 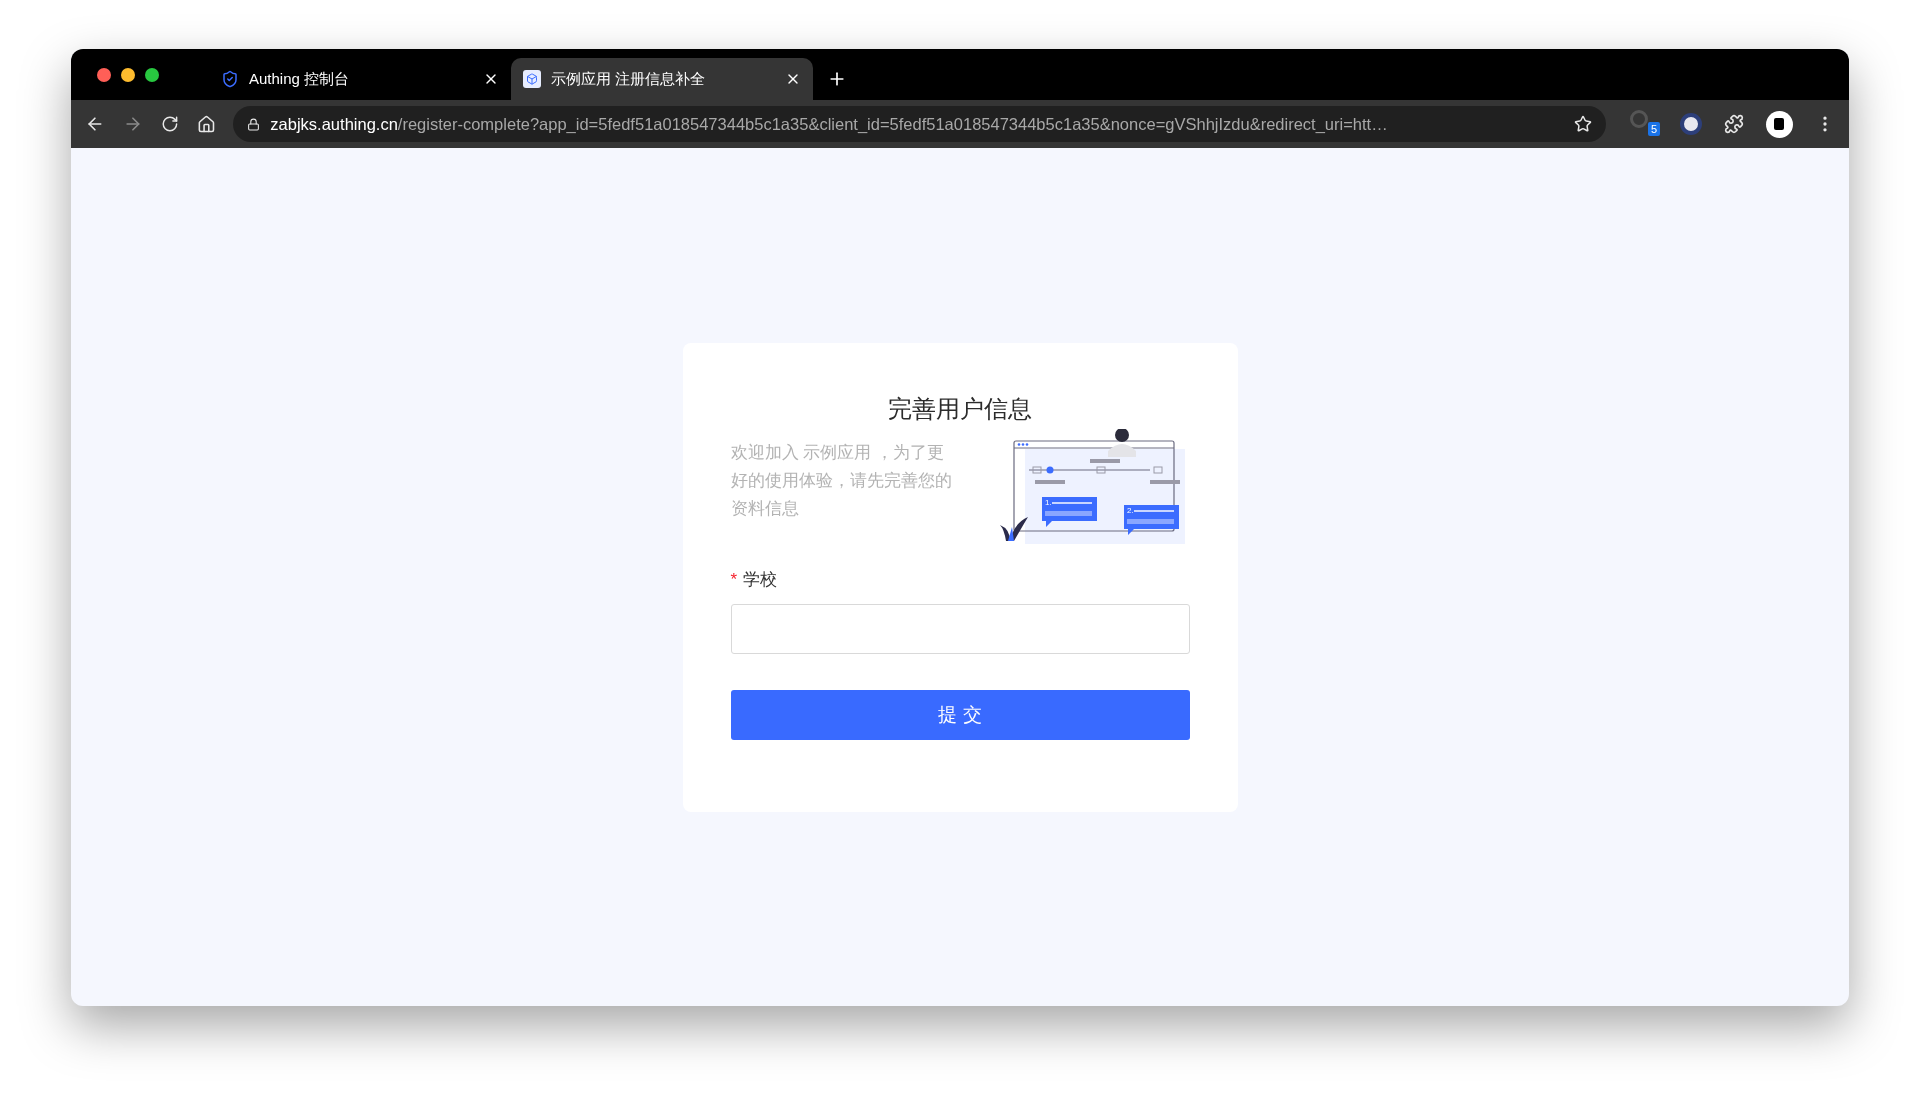 What do you see at coordinates (1130, 510) in the screenshot?
I see `step-number: 2.` at bounding box center [1130, 510].